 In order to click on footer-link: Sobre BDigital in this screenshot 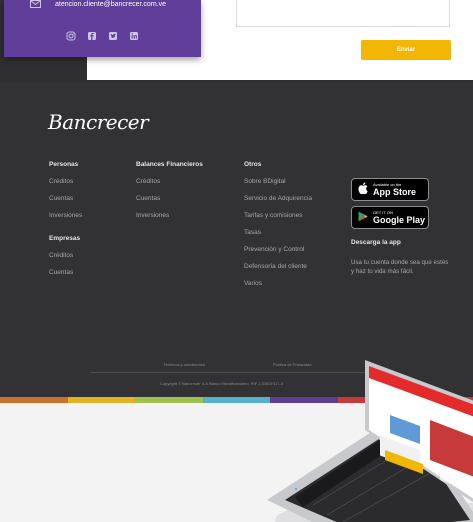, I will do `click(278, 181)`.